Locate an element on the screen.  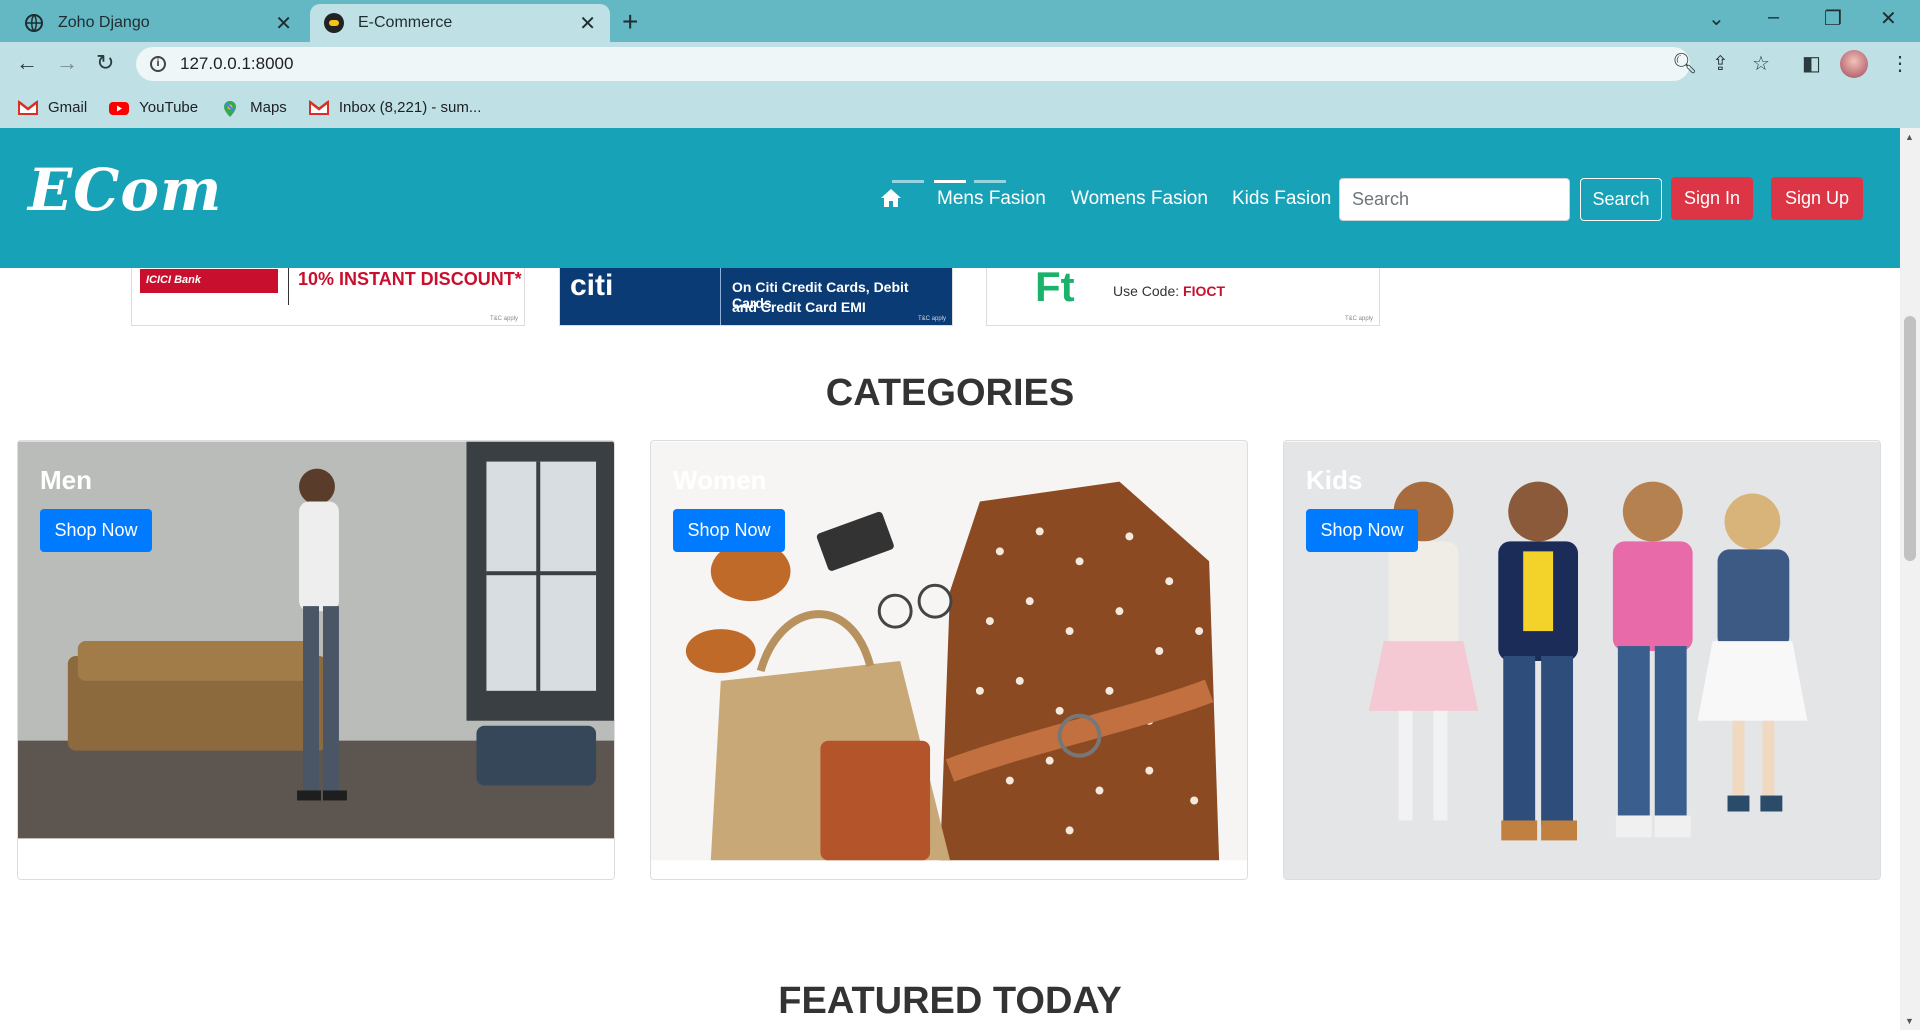
bookmark-gmail: Gmail is located at coordinates (52, 107).